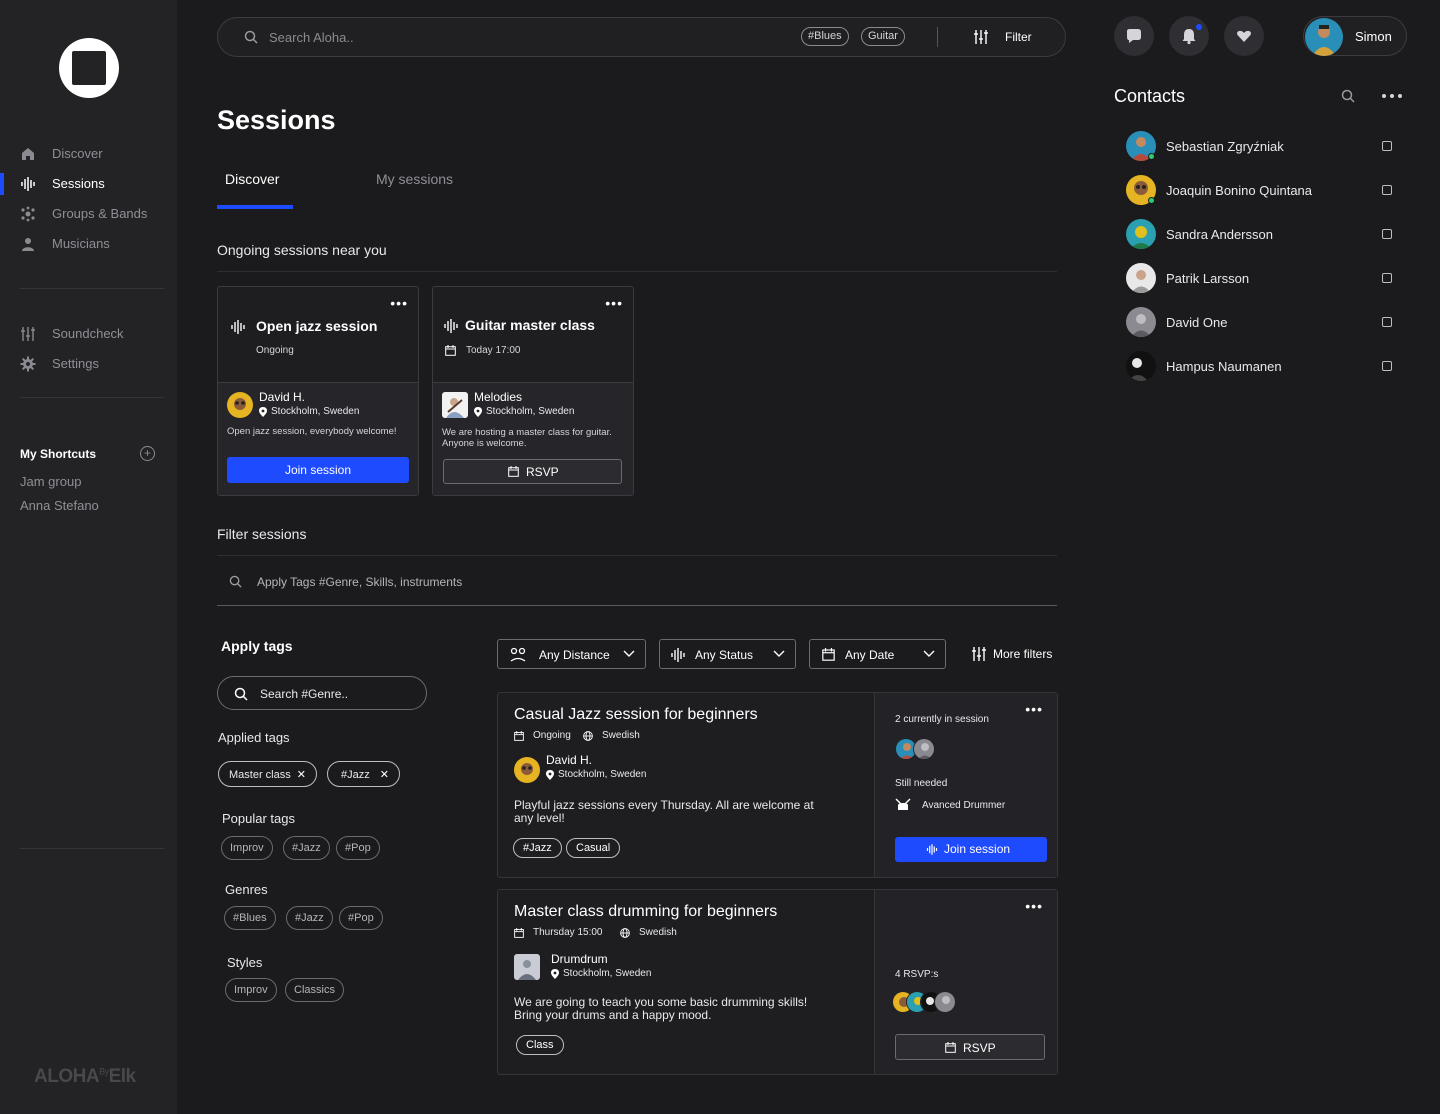  I want to click on genre-tag: #Blues, so click(250, 918).